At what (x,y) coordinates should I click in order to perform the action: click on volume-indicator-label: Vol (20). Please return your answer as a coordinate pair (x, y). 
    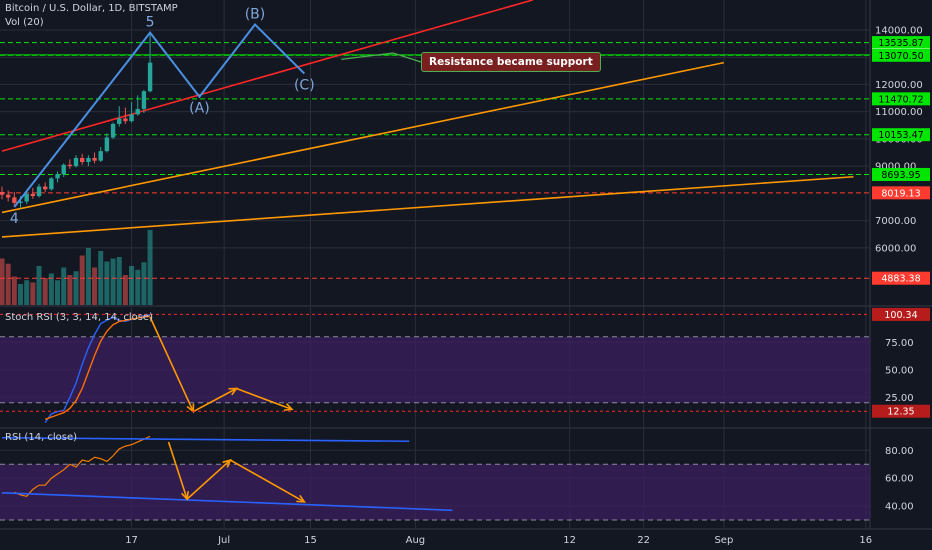
    Looking at the image, I should click on (24, 22).